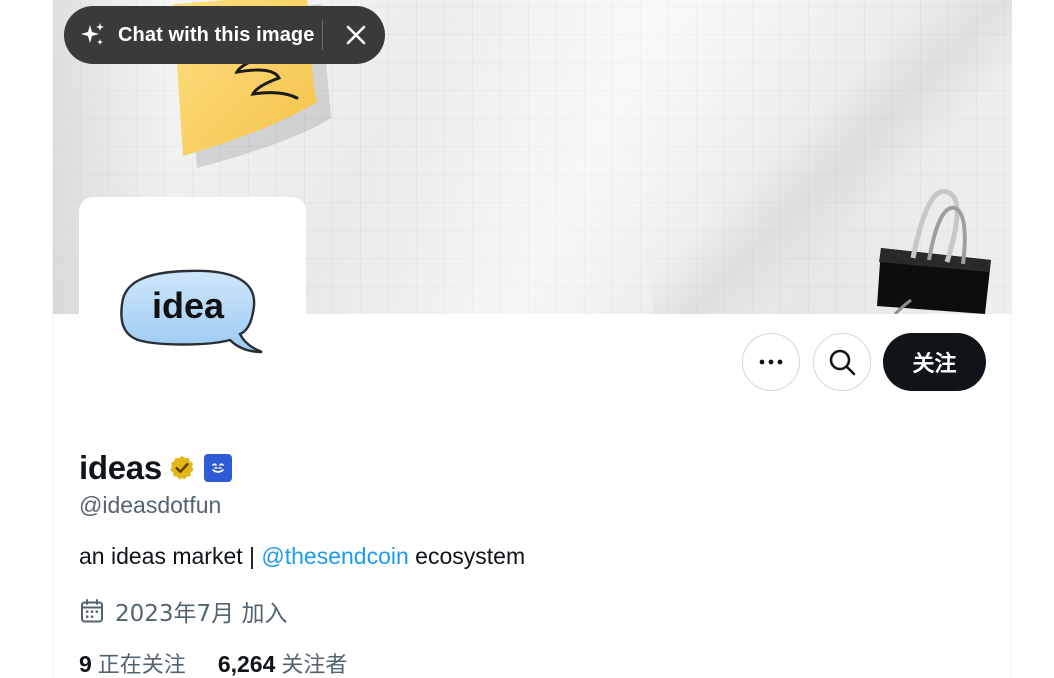 The image size is (1054, 678). What do you see at coordinates (334, 556) in the screenshot?
I see `bio-mention-link: @thesendcoin` at bounding box center [334, 556].